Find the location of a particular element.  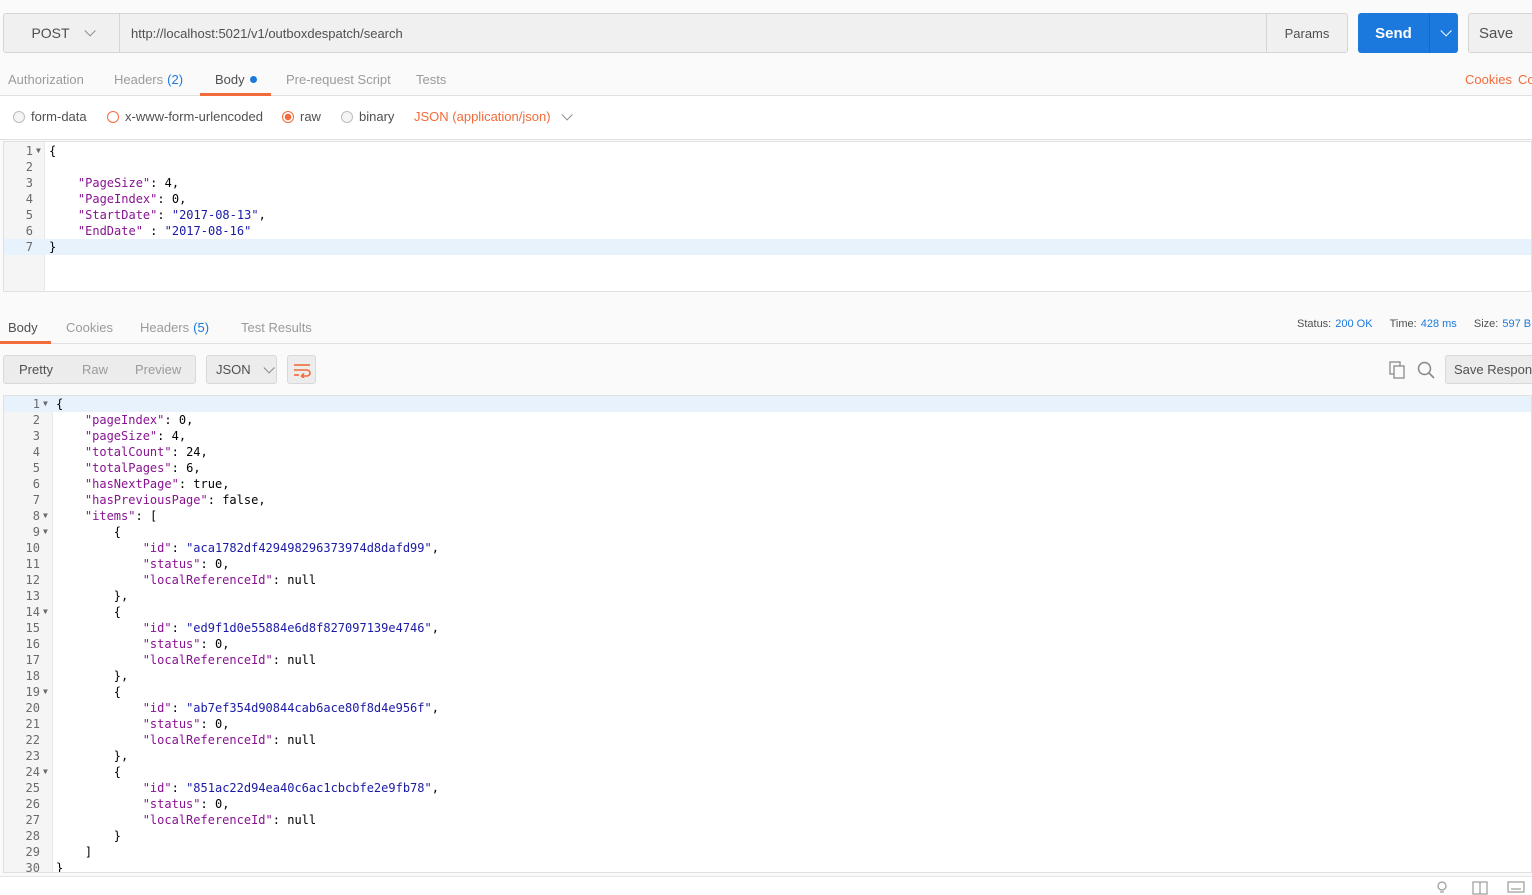

code-line: 14 ▼ { is located at coordinates (767, 612).